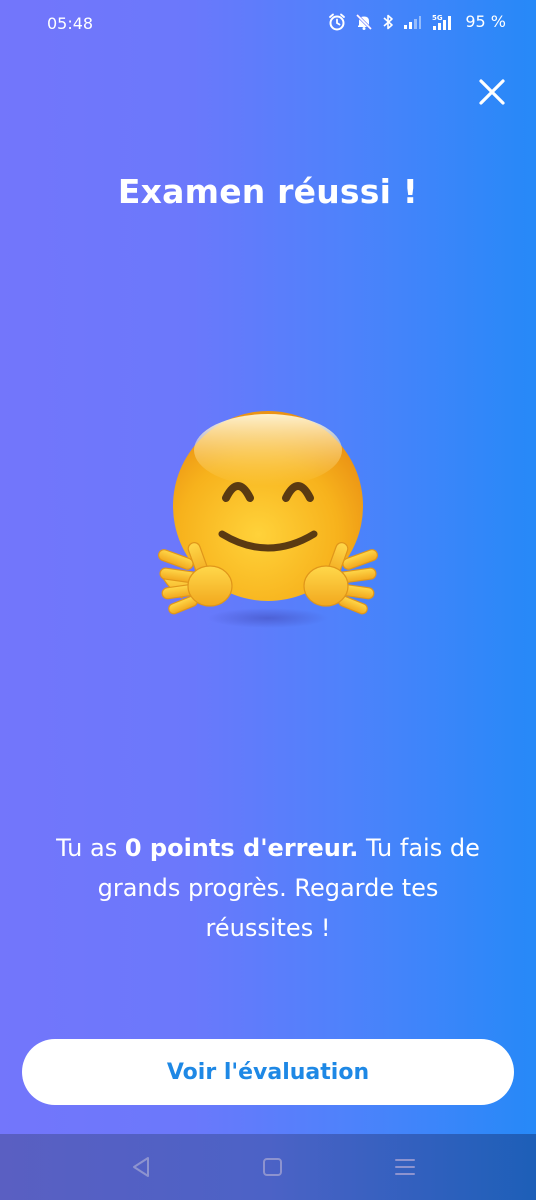 Image resolution: width=536 pixels, height=1200 pixels. I want to click on bluetooth-icon, so click(388, 22).